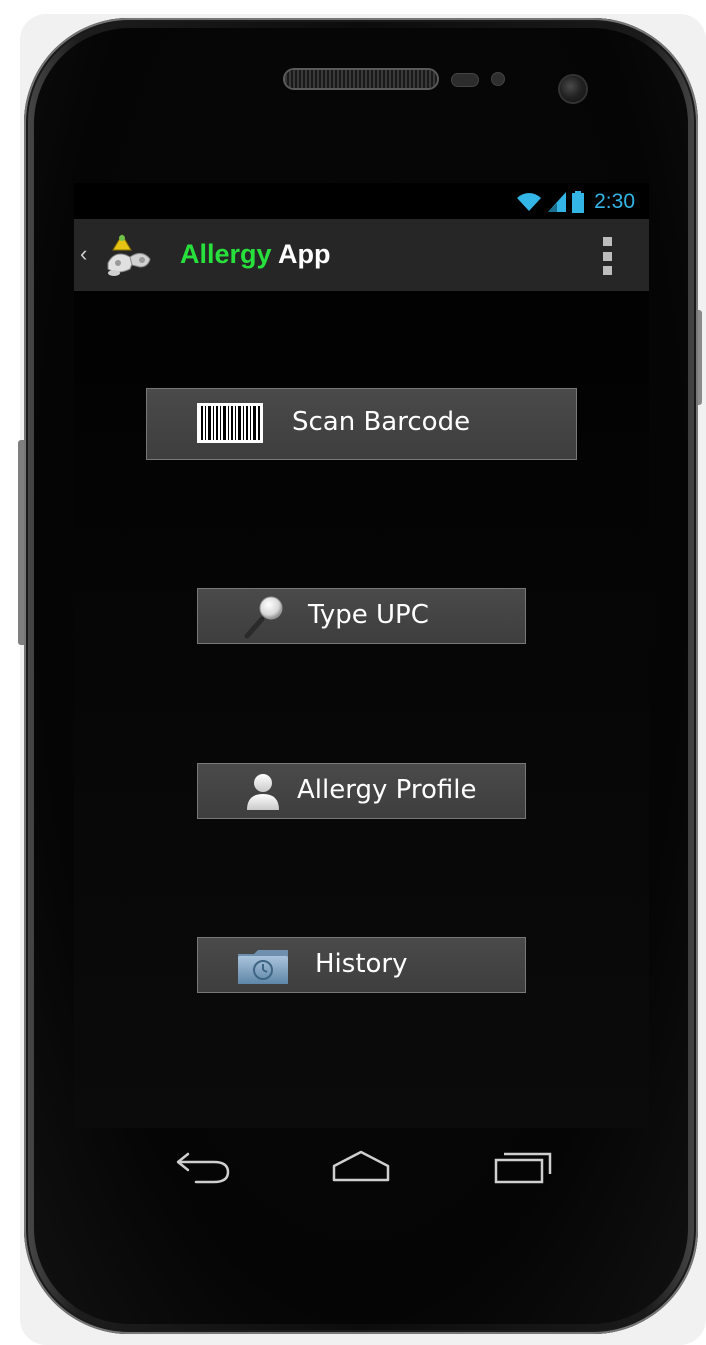 The image size is (706, 1345). I want to click on home-icon, so click(361, 1166).